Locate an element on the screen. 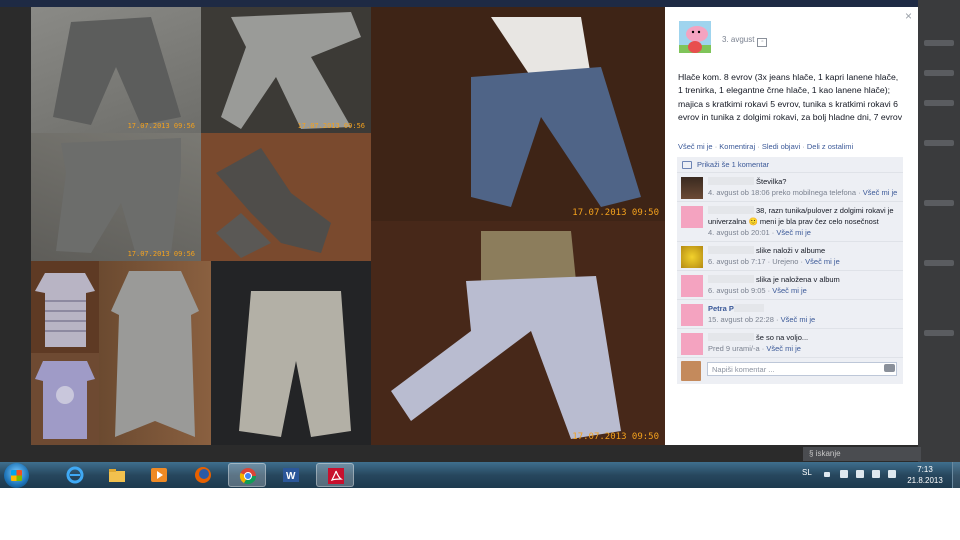 The height and width of the screenshot is (540, 960). clock-time: 7:13 is located at coordinates (925, 469).